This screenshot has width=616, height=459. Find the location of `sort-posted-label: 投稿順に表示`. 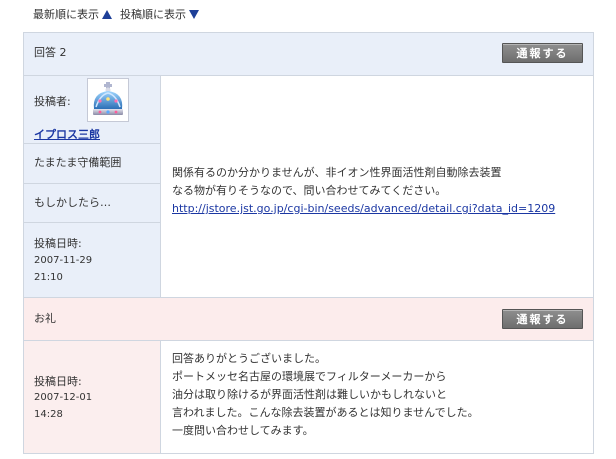

sort-posted-label: 投稿順に表示 is located at coordinates (153, 14).